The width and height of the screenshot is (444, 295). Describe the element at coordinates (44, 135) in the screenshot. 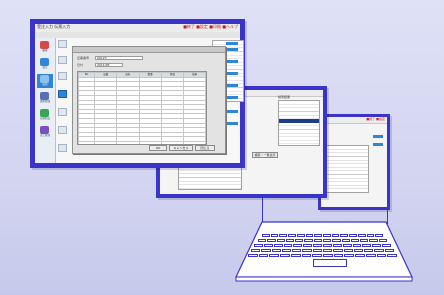

I see `sidebar-item-label: 売上管理` at that location.